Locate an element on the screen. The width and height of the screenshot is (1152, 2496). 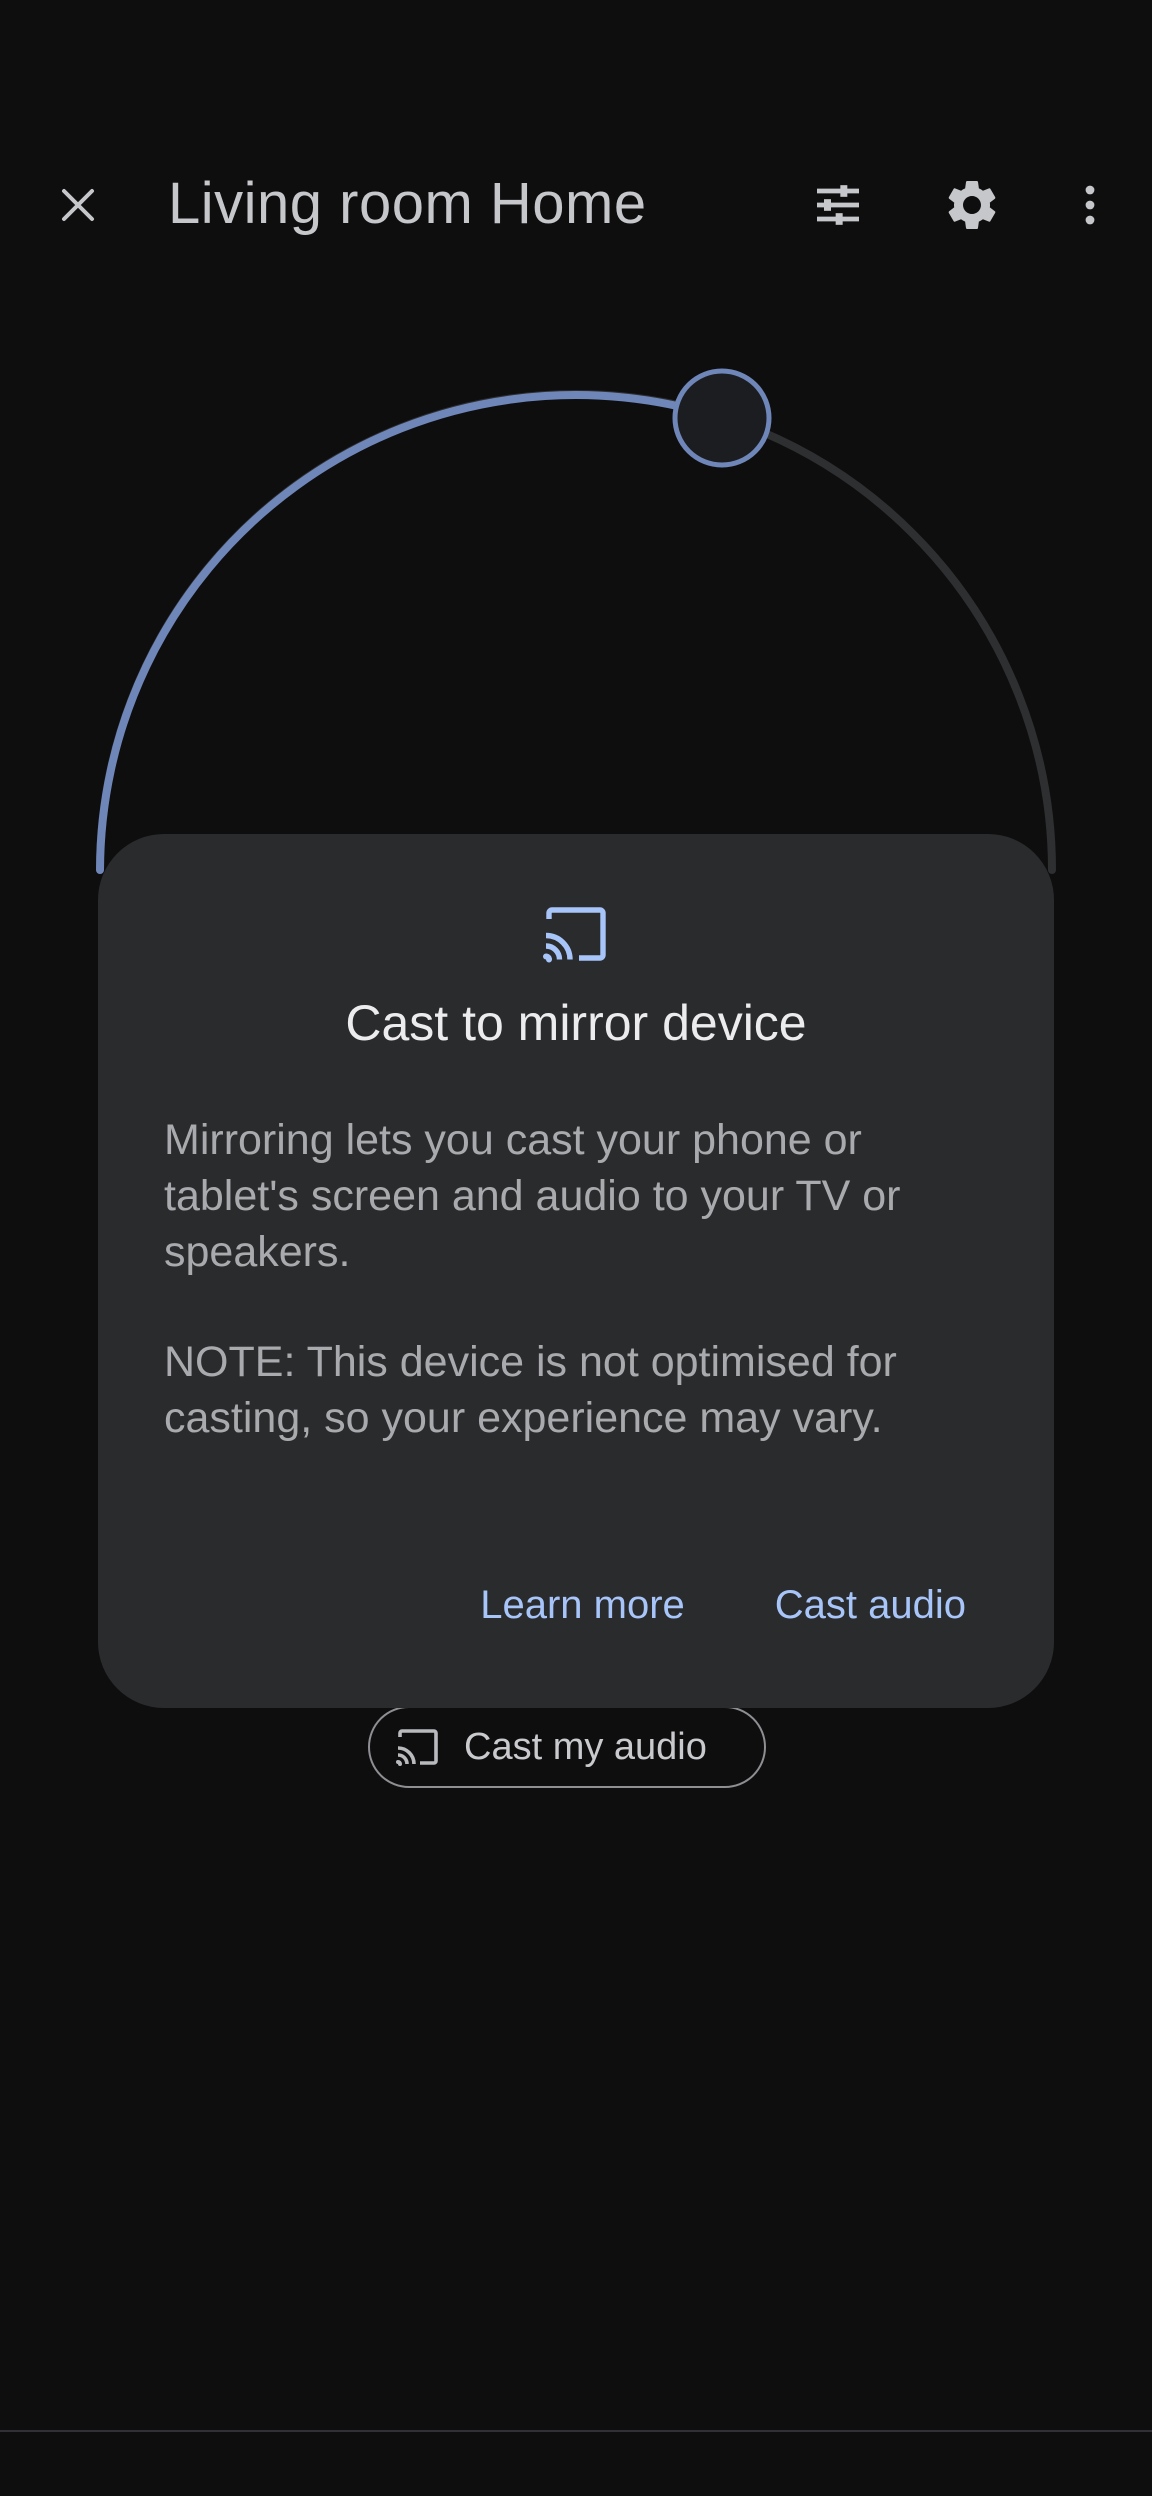
close-button is located at coordinates (78, 205).